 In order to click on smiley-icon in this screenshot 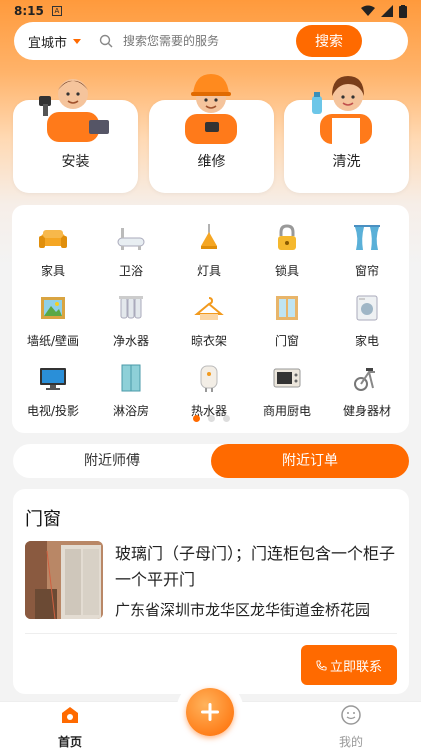, I will do `click(351, 715)`.